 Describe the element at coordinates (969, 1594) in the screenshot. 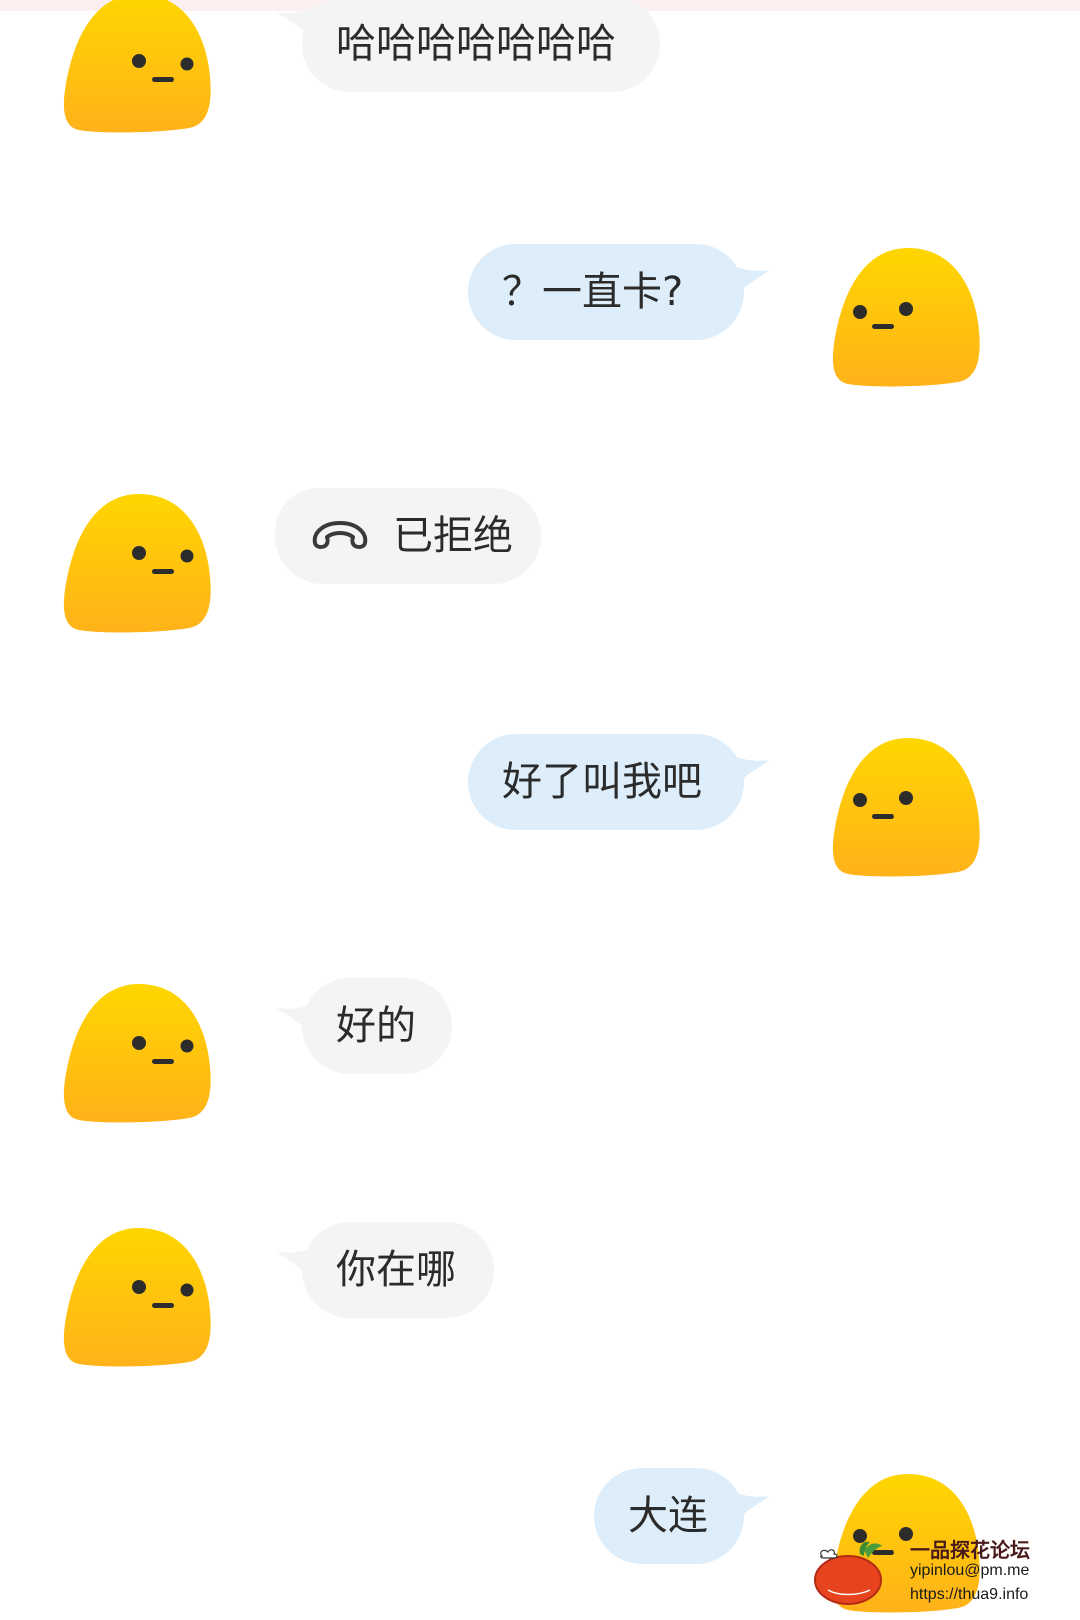

I see `watermark-url: https://thua9.info` at that location.